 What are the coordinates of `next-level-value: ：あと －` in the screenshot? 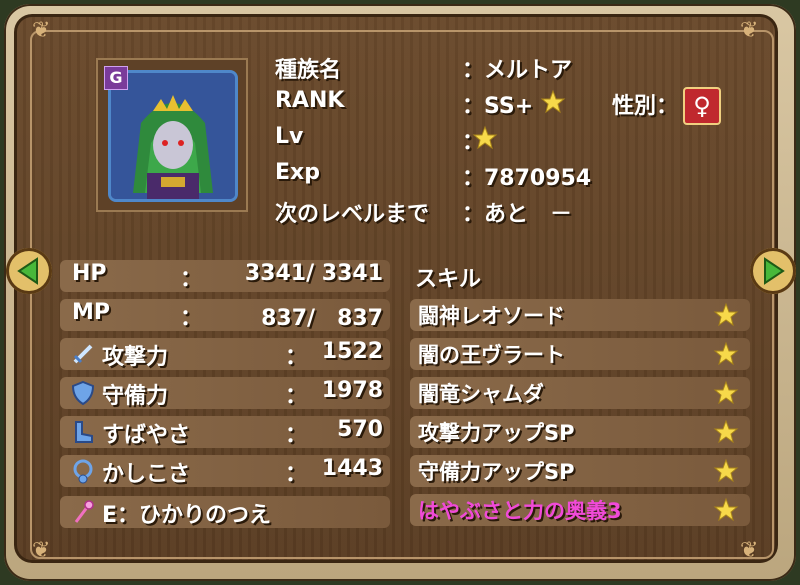 It's located at (517, 214).